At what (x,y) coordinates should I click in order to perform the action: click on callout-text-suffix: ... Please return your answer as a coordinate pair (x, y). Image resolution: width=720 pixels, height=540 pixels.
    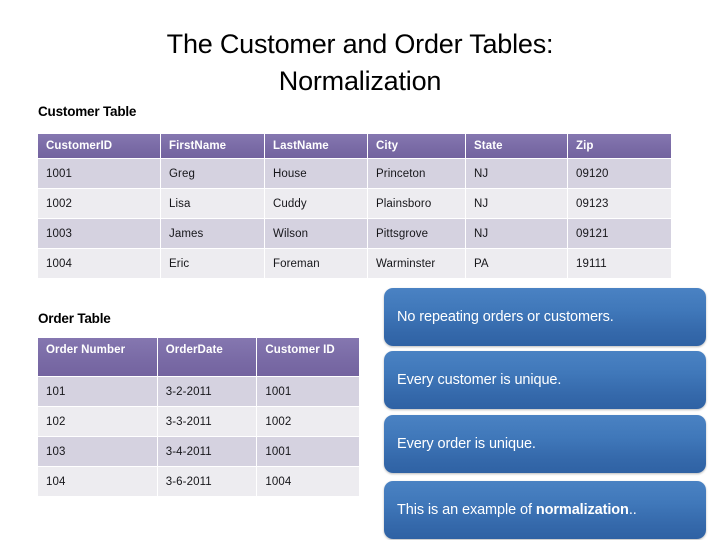
    Looking at the image, I should click on (632, 510).